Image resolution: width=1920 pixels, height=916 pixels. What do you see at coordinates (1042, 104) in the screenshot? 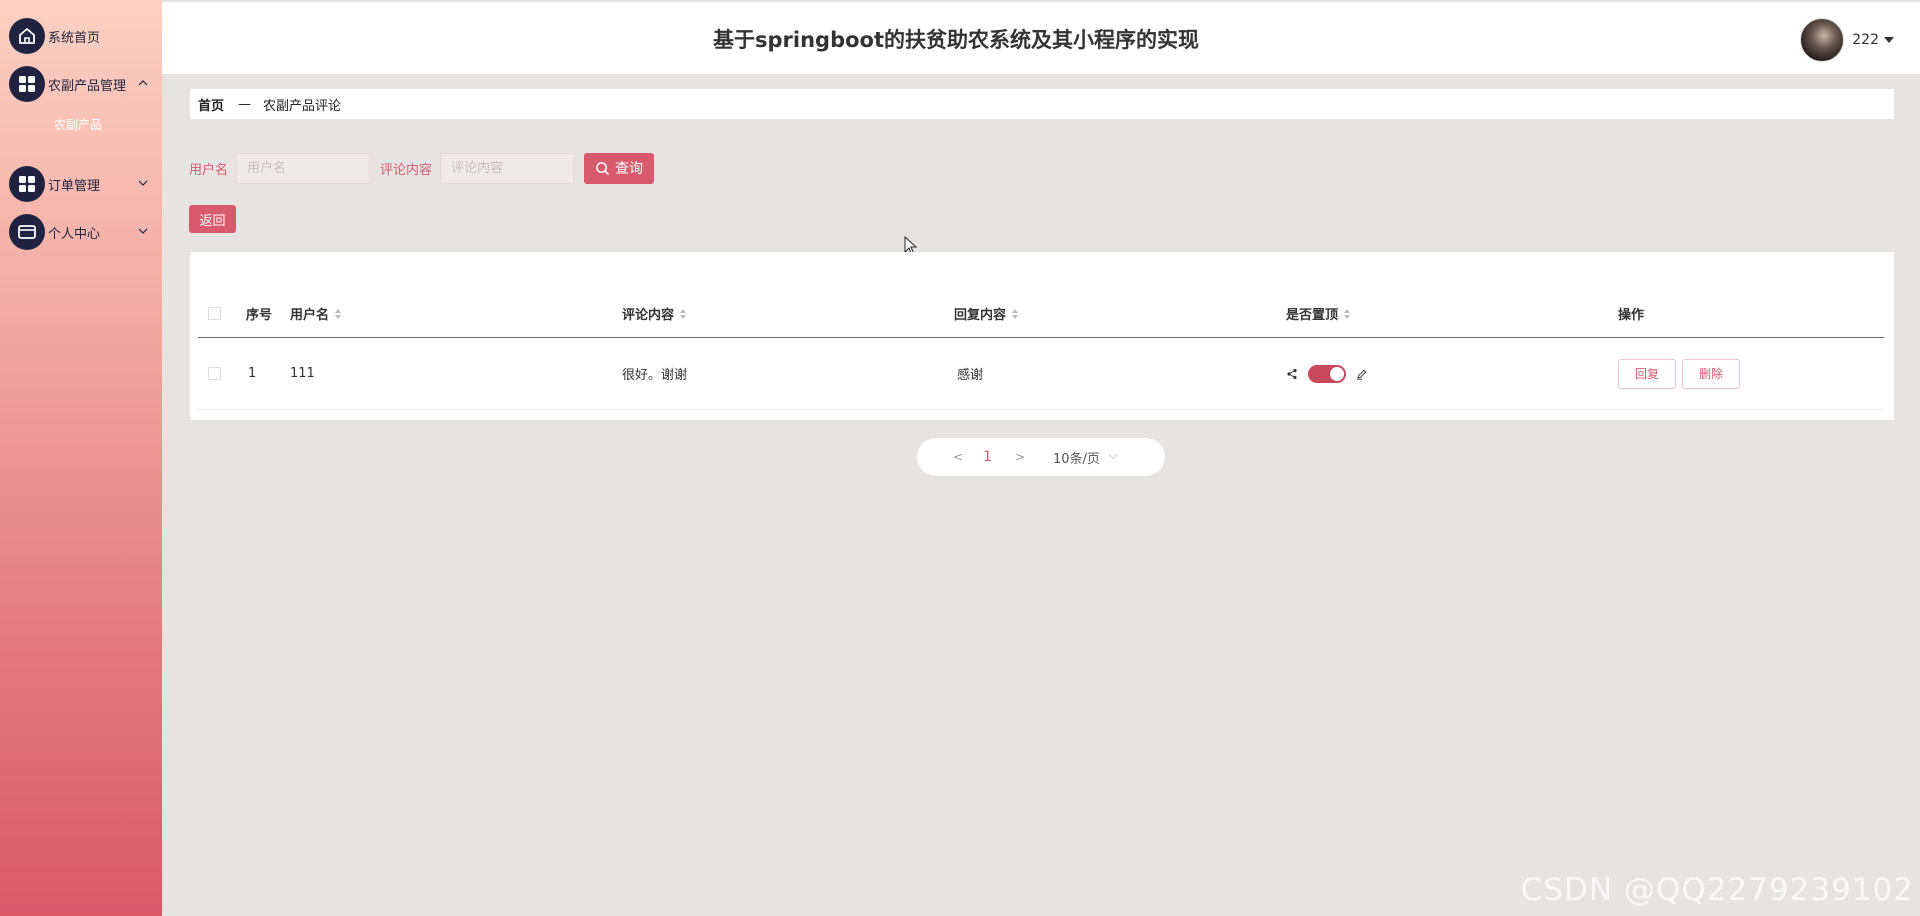
I see `breadcrumb: 首页 — 农副产品评论` at bounding box center [1042, 104].